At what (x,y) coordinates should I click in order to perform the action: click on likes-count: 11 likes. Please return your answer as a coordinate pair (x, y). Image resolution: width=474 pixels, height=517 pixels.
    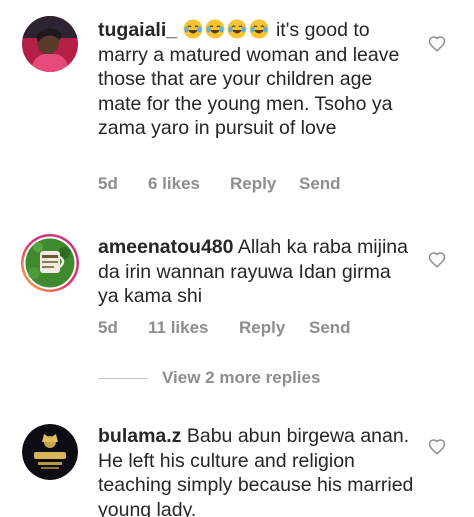
    Looking at the image, I should click on (178, 328).